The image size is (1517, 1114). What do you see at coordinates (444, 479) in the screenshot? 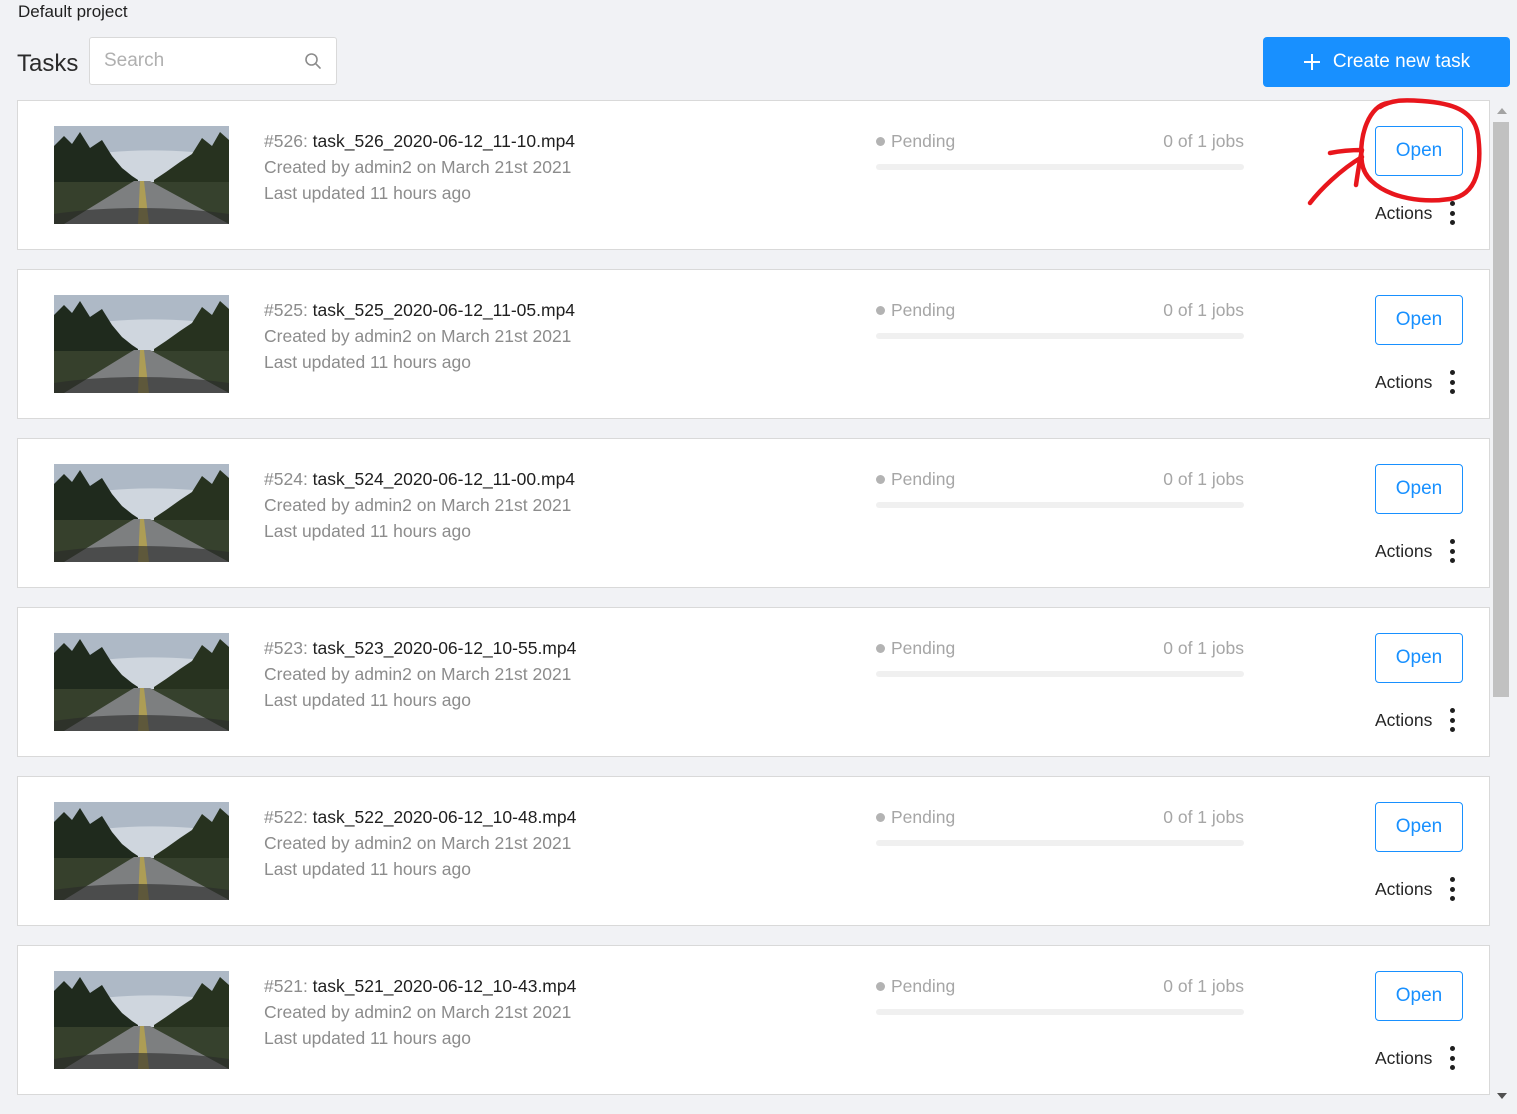
I see `task-name: task_524_2020-06-12_11-00.mp4` at bounding box center [444, 479].